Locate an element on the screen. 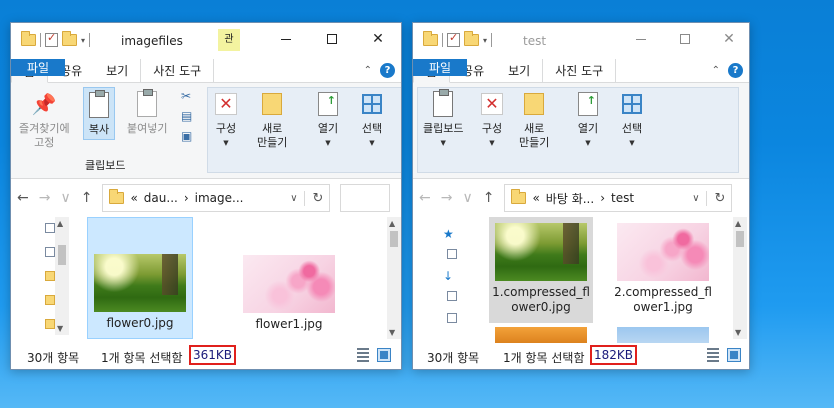 The height and width of the screenshot is (408, 834). copy-button: 복사 is located at coordinates (99, 113).